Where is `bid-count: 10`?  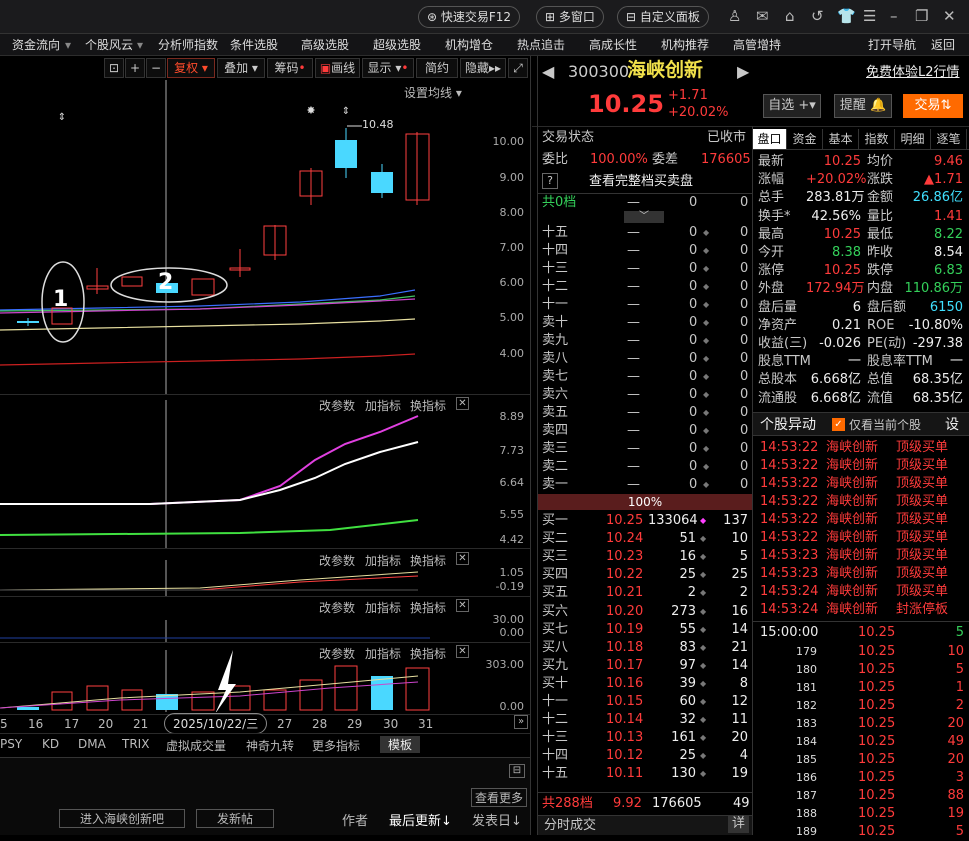
bid-count: 10 is located at coordinates (739, 539).